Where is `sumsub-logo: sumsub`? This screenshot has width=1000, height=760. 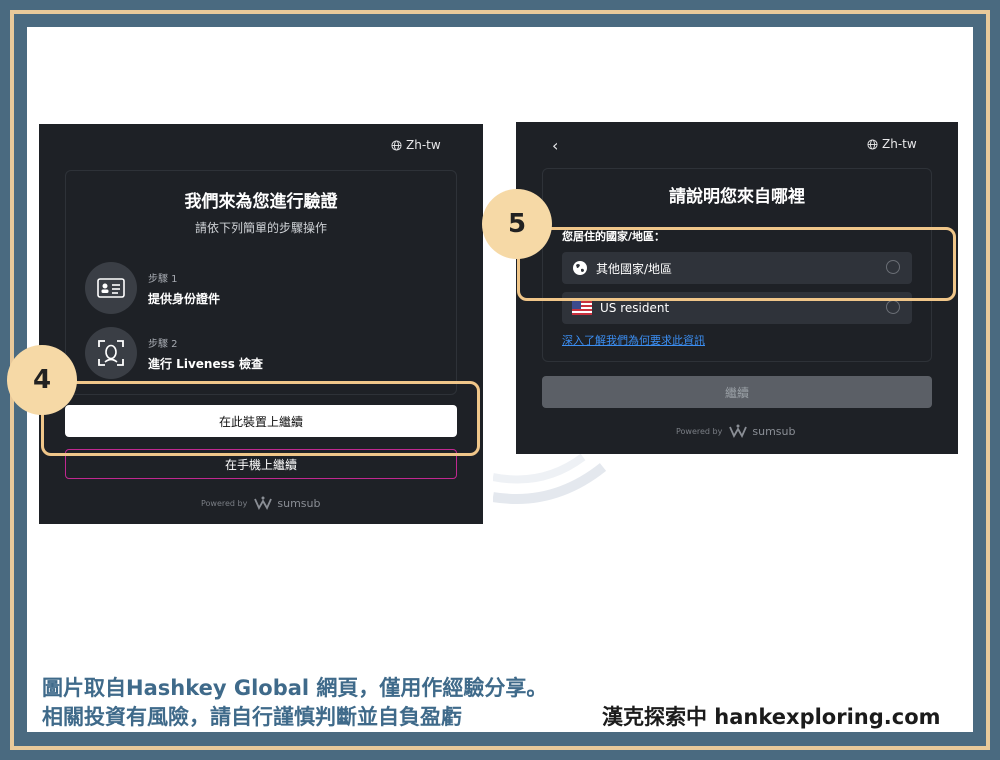
sumsub-logo: sumsub is located at coordinates (286, 503).